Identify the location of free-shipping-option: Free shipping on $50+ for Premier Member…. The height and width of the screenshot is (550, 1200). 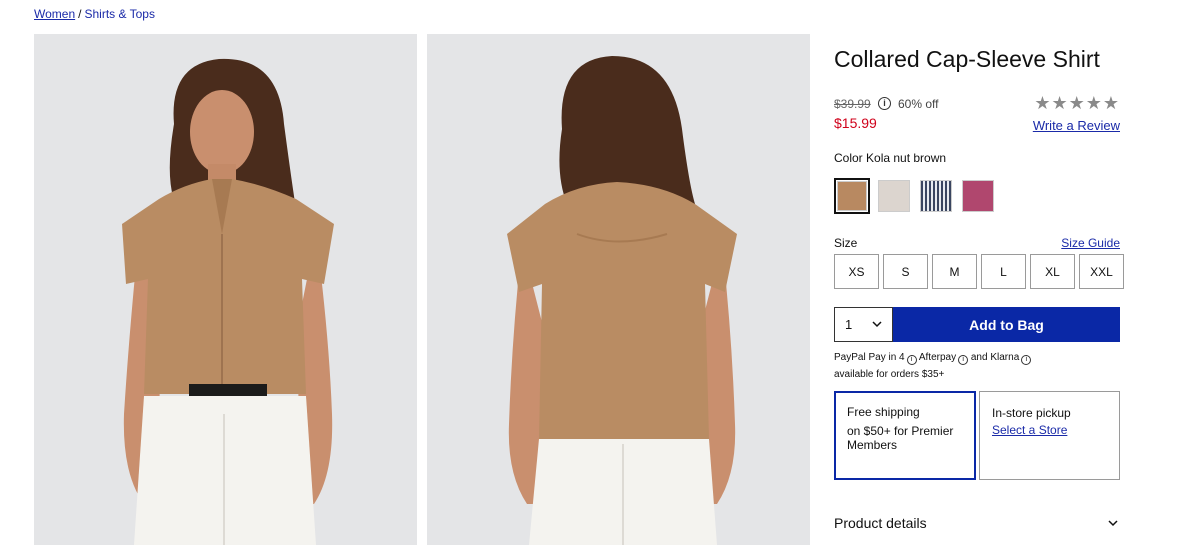
(905, 435).